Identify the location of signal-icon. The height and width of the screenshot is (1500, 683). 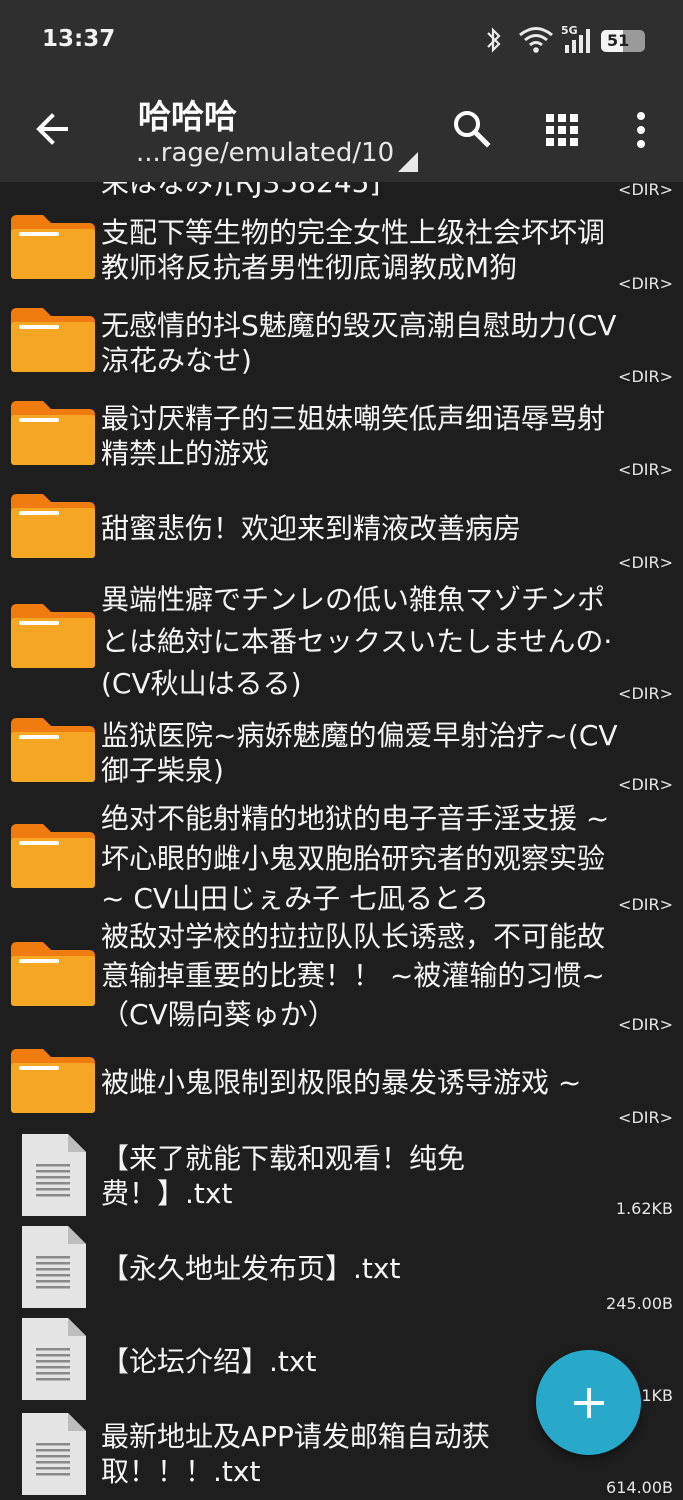
(577, 41).